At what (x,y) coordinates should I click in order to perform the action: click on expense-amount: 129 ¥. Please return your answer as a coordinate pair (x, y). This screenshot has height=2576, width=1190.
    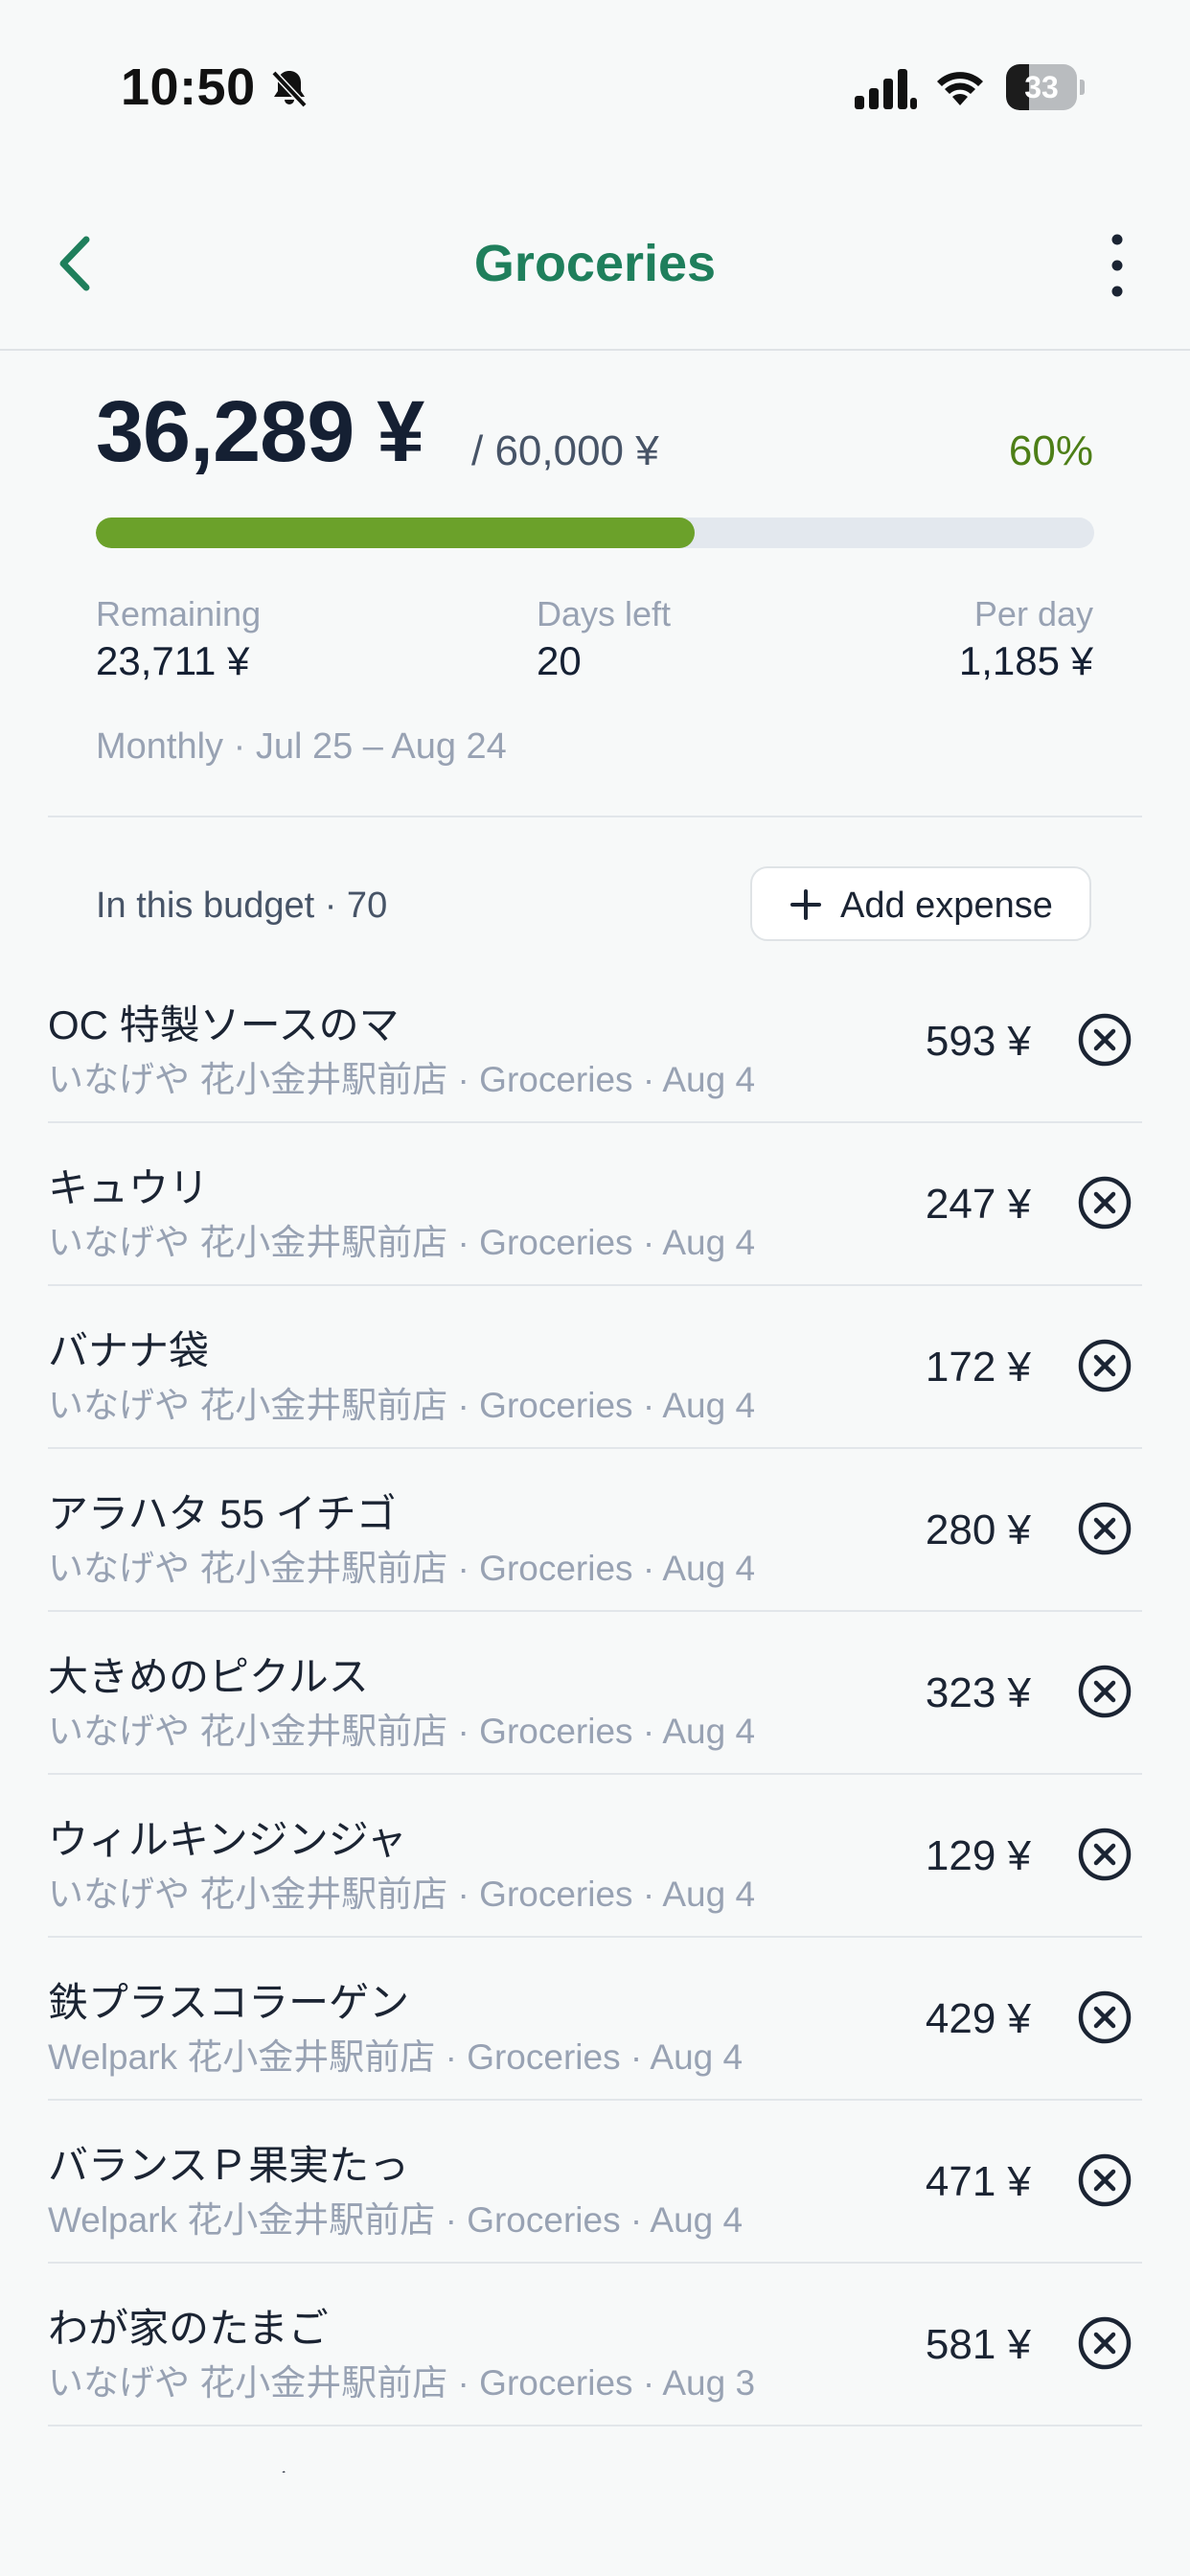
    Looking at the image, I should click on (978, 1855).